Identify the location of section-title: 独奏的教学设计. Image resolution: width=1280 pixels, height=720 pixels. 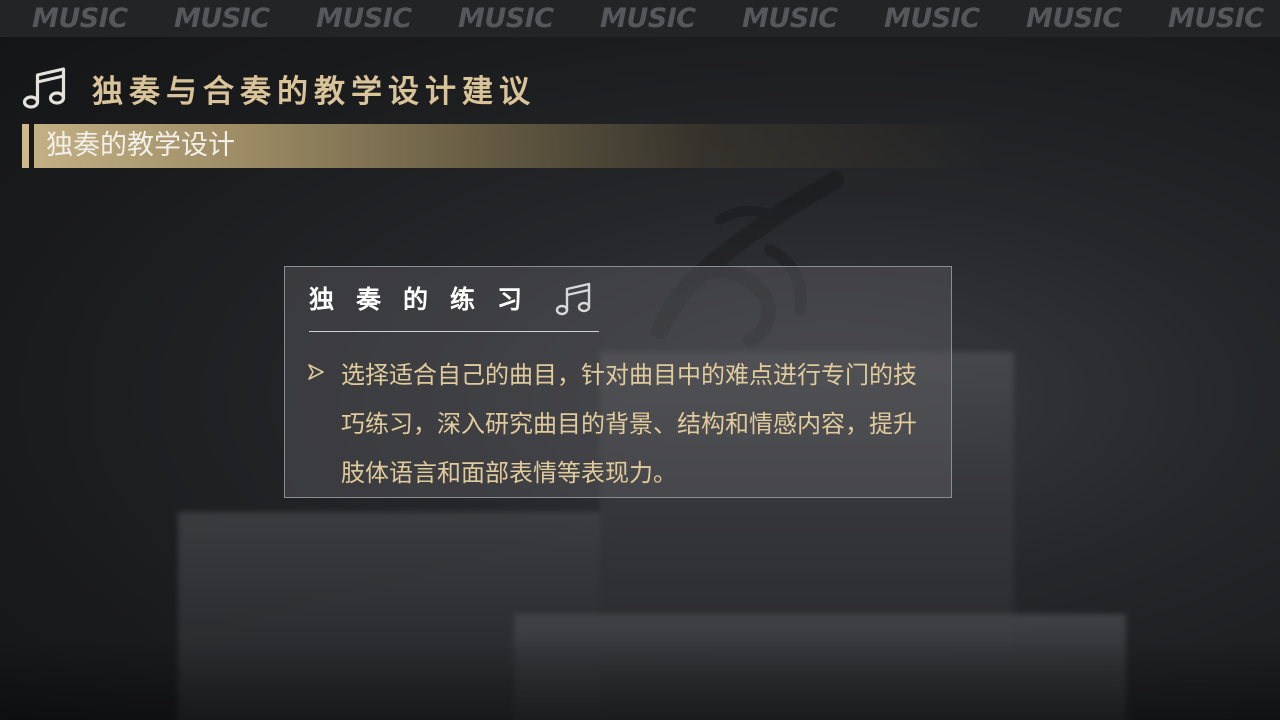
(140, 145).